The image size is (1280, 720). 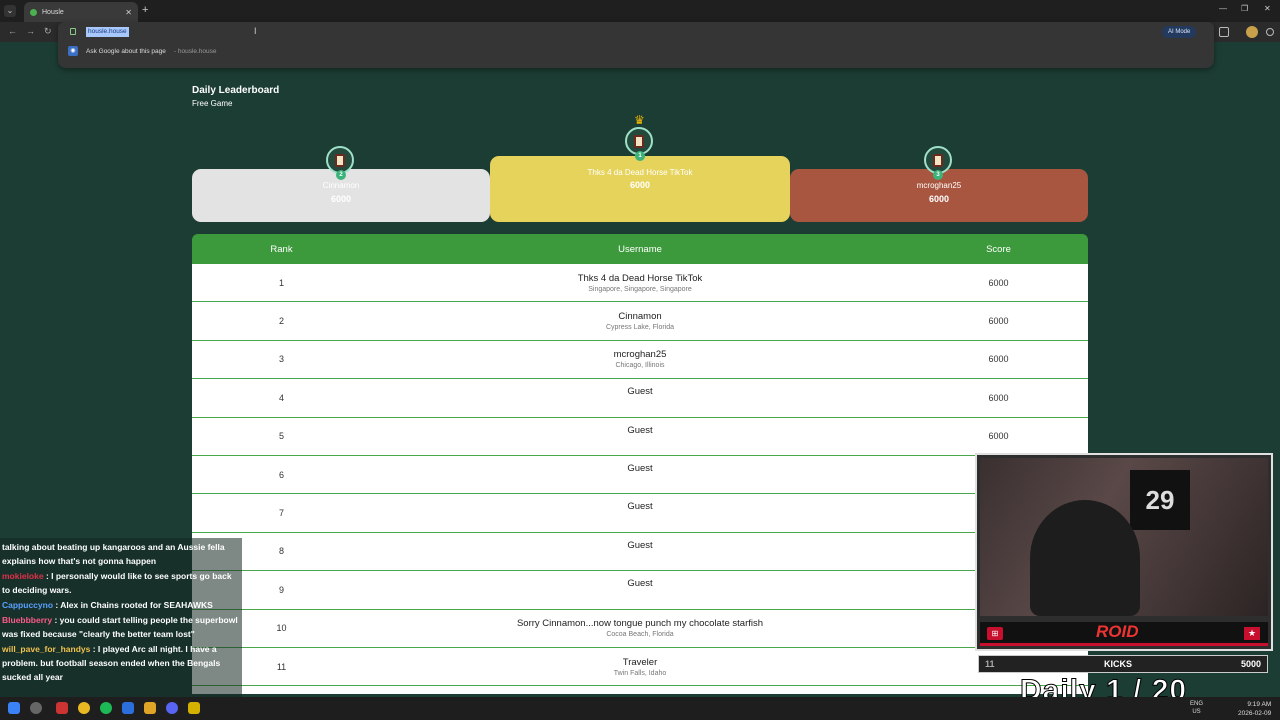 What do you see at coordinates (107, 32) in the screenshot?
I see `address-bar: housle.house` at bounding box center [107, 32].